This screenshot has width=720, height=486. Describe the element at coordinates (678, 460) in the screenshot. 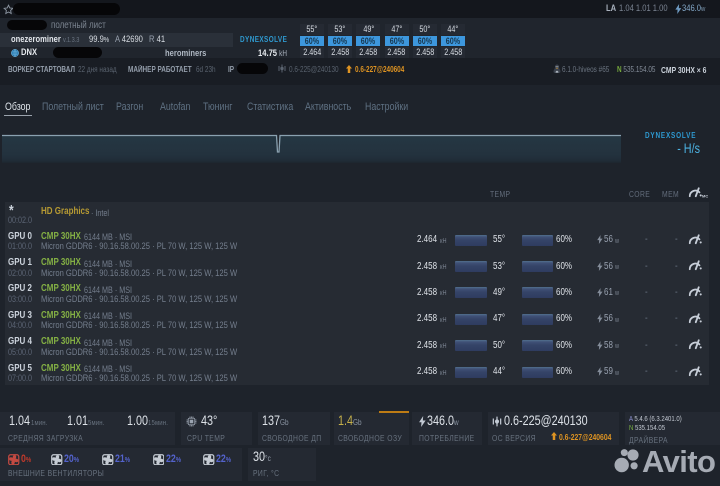

I see `svg-text: Avito` at that location.